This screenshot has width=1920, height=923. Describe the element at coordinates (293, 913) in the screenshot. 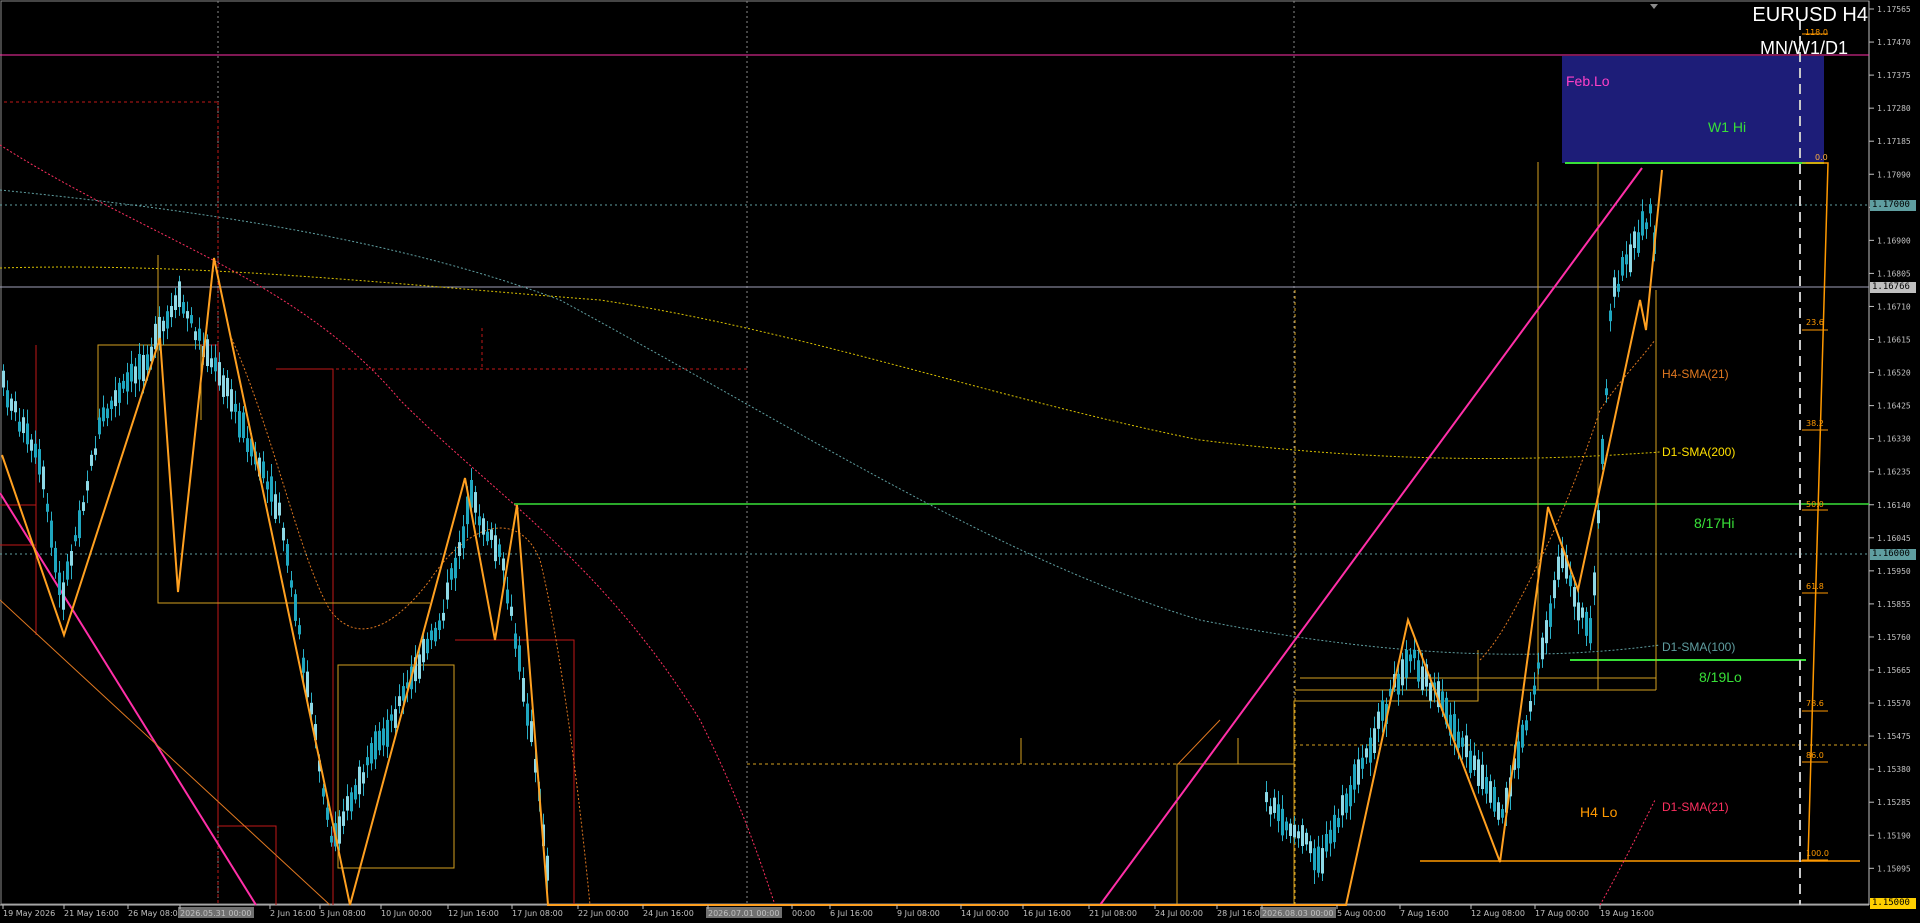

I see `time-tick-label: 2 Jun 16:00` at that location.